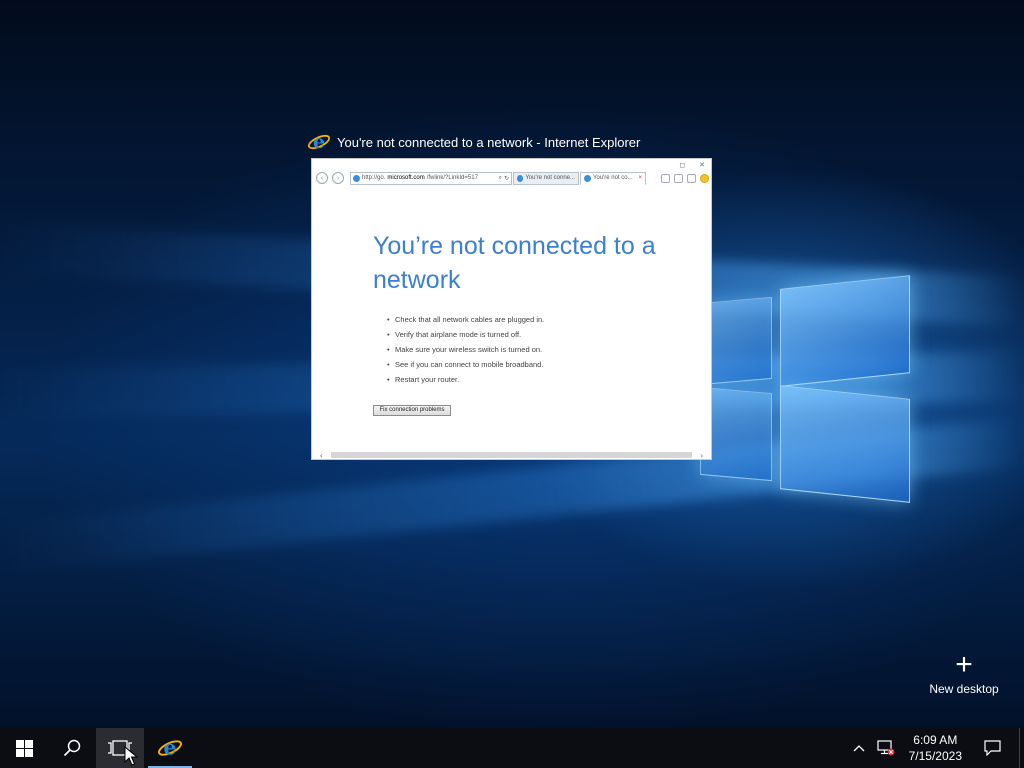 This screenshot has height=768, width=1024. What do you see at coordinates (338, 178) in the screenshot?
I see `forward-icon: ›` at bounding box center [338, 178].